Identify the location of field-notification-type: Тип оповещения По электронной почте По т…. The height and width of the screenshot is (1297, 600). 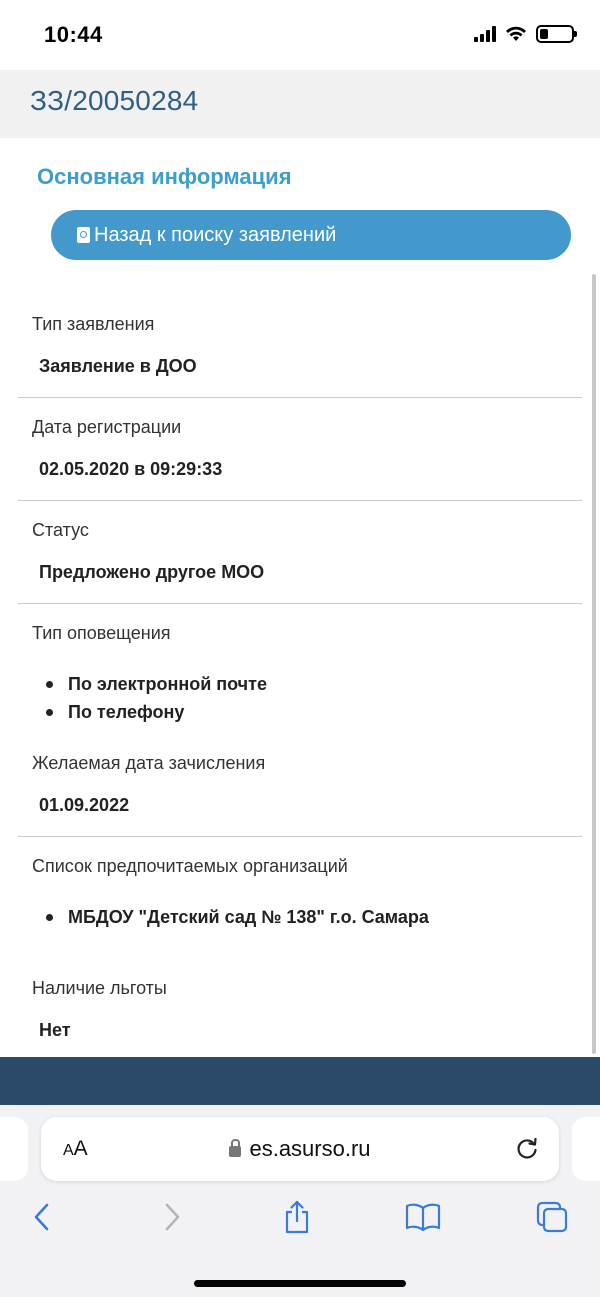
(300, 674).